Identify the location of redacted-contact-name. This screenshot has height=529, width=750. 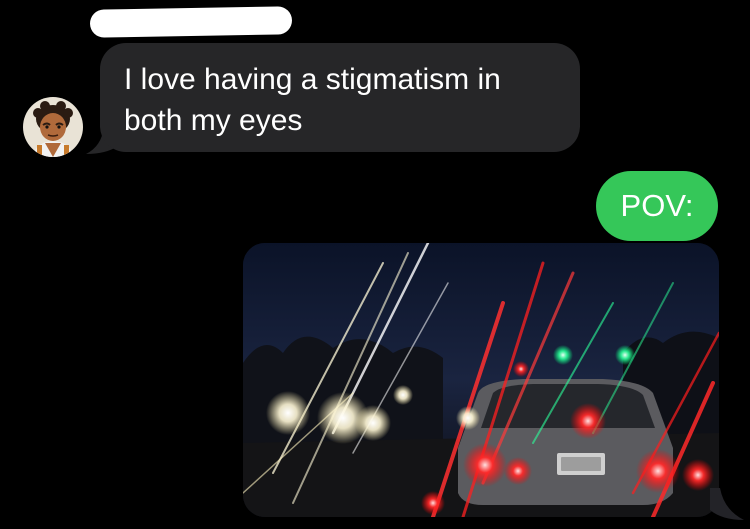
(191, 22).